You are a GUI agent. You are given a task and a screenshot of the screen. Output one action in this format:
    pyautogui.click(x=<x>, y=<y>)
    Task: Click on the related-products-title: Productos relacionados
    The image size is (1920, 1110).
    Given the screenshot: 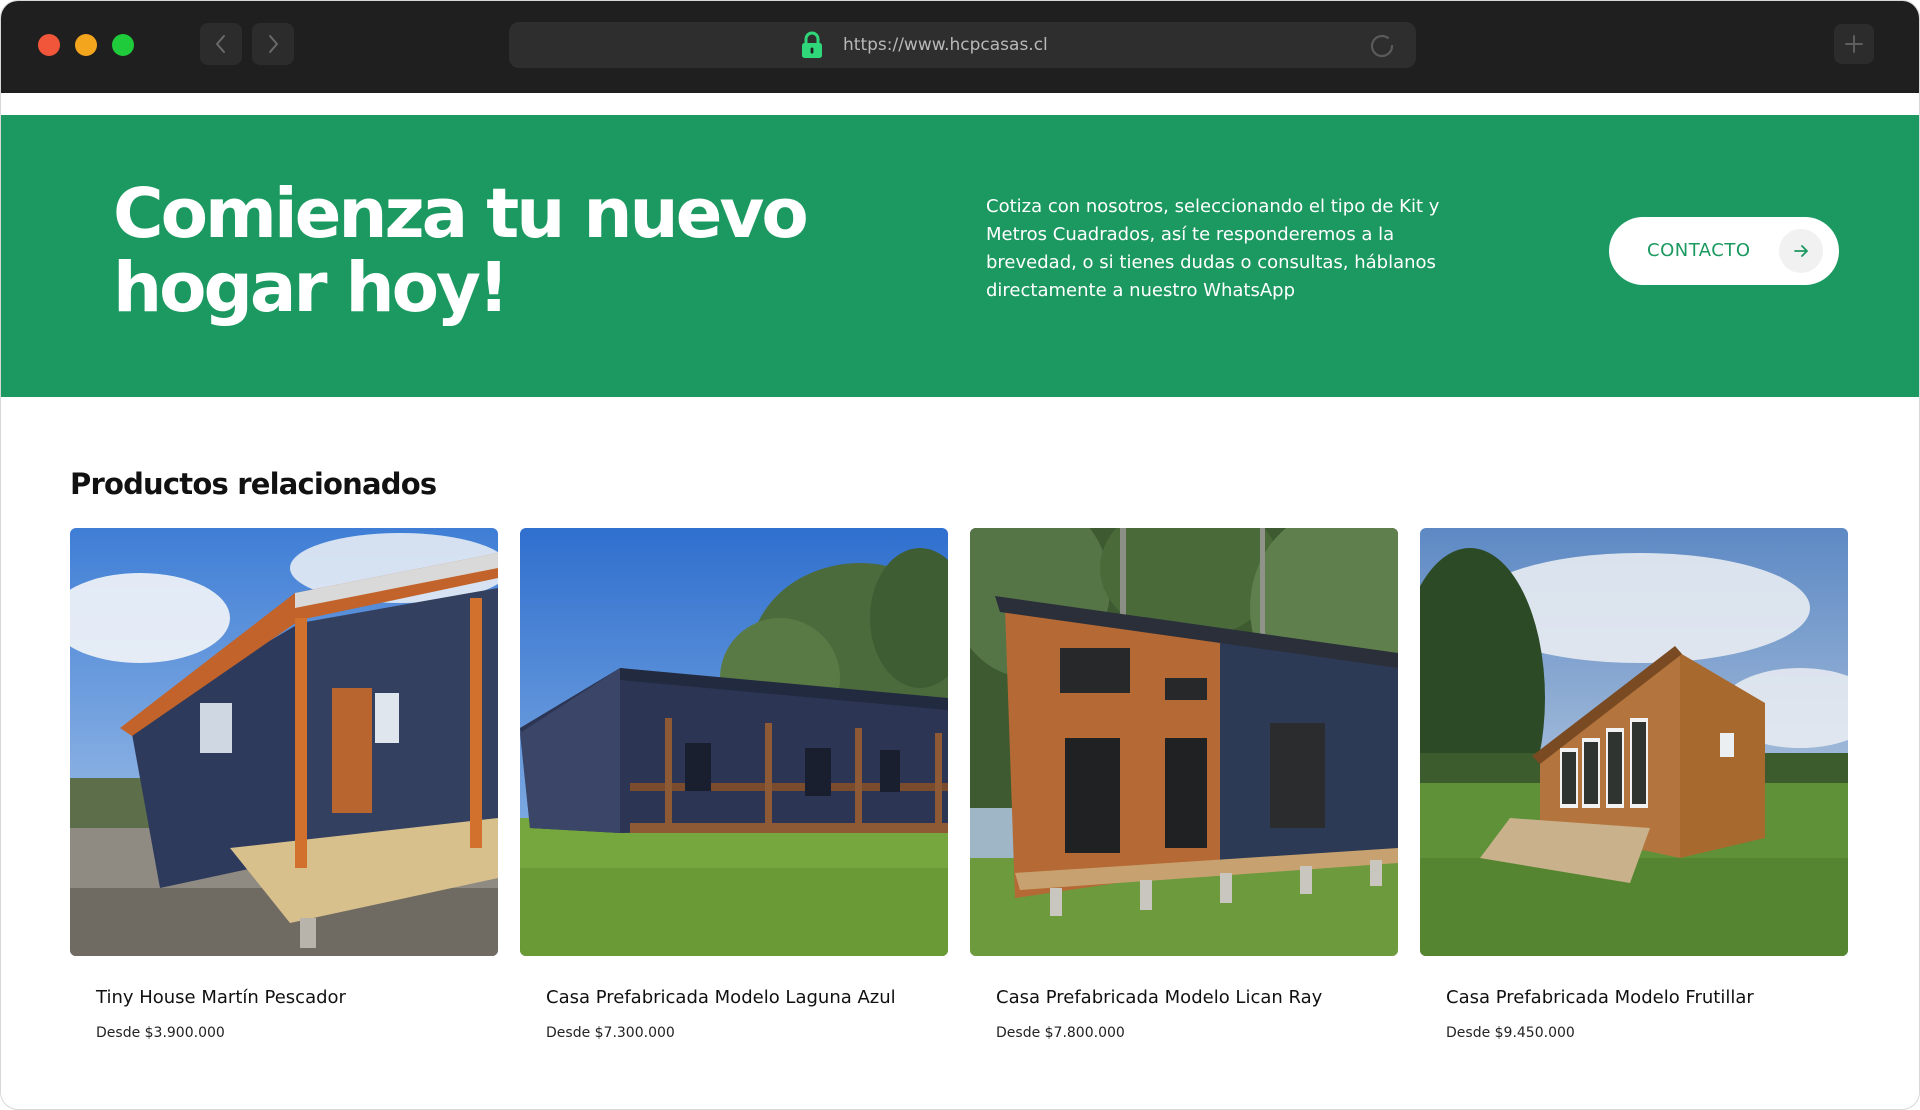 What is the action you would take?
    pyautogui.click(x=253, y=484)
    